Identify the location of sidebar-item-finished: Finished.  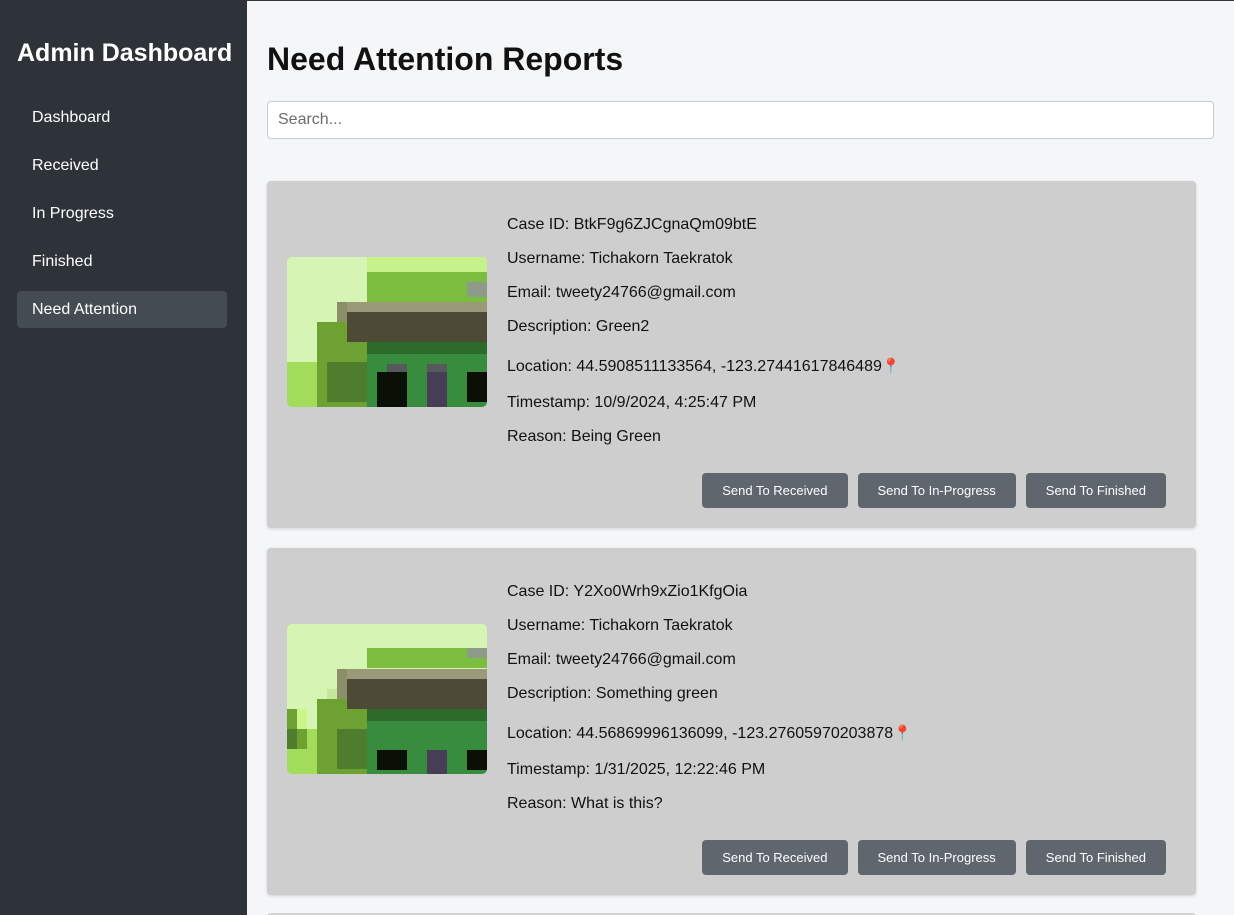
(122, 261).